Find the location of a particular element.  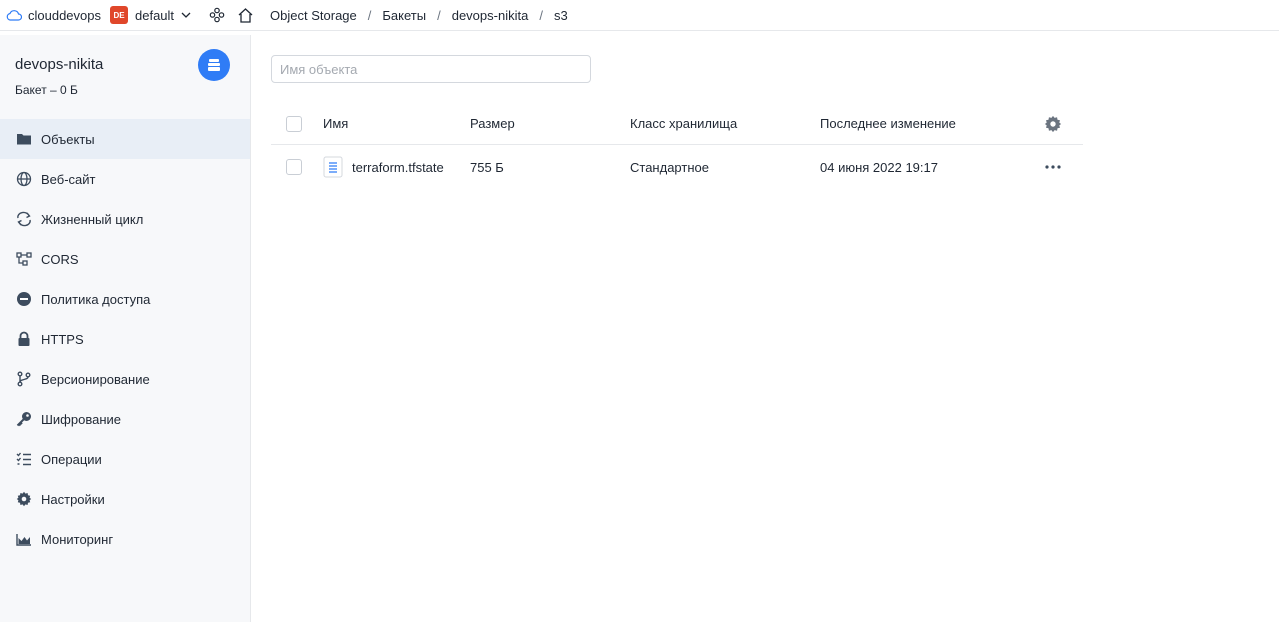

header-size: Размер is located at coordinates (492, 123).